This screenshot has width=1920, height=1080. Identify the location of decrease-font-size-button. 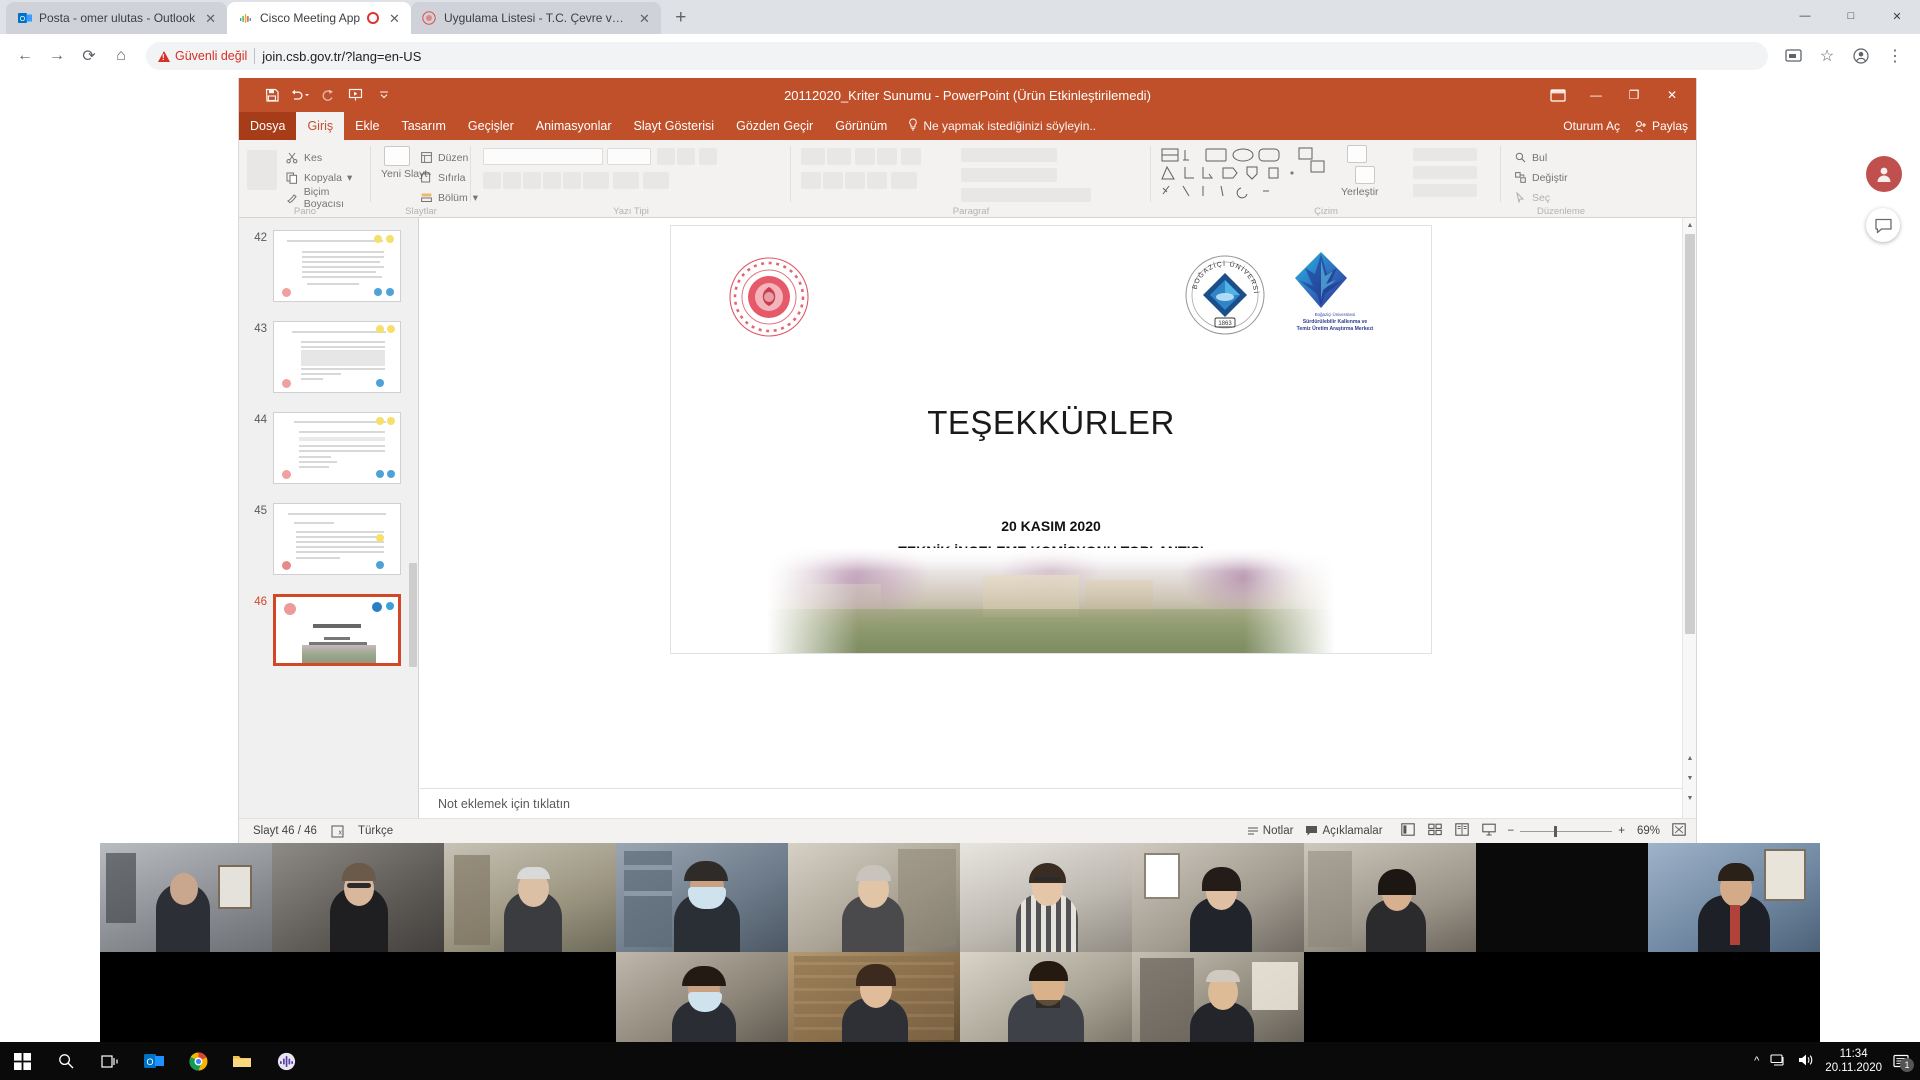
(686, 156).